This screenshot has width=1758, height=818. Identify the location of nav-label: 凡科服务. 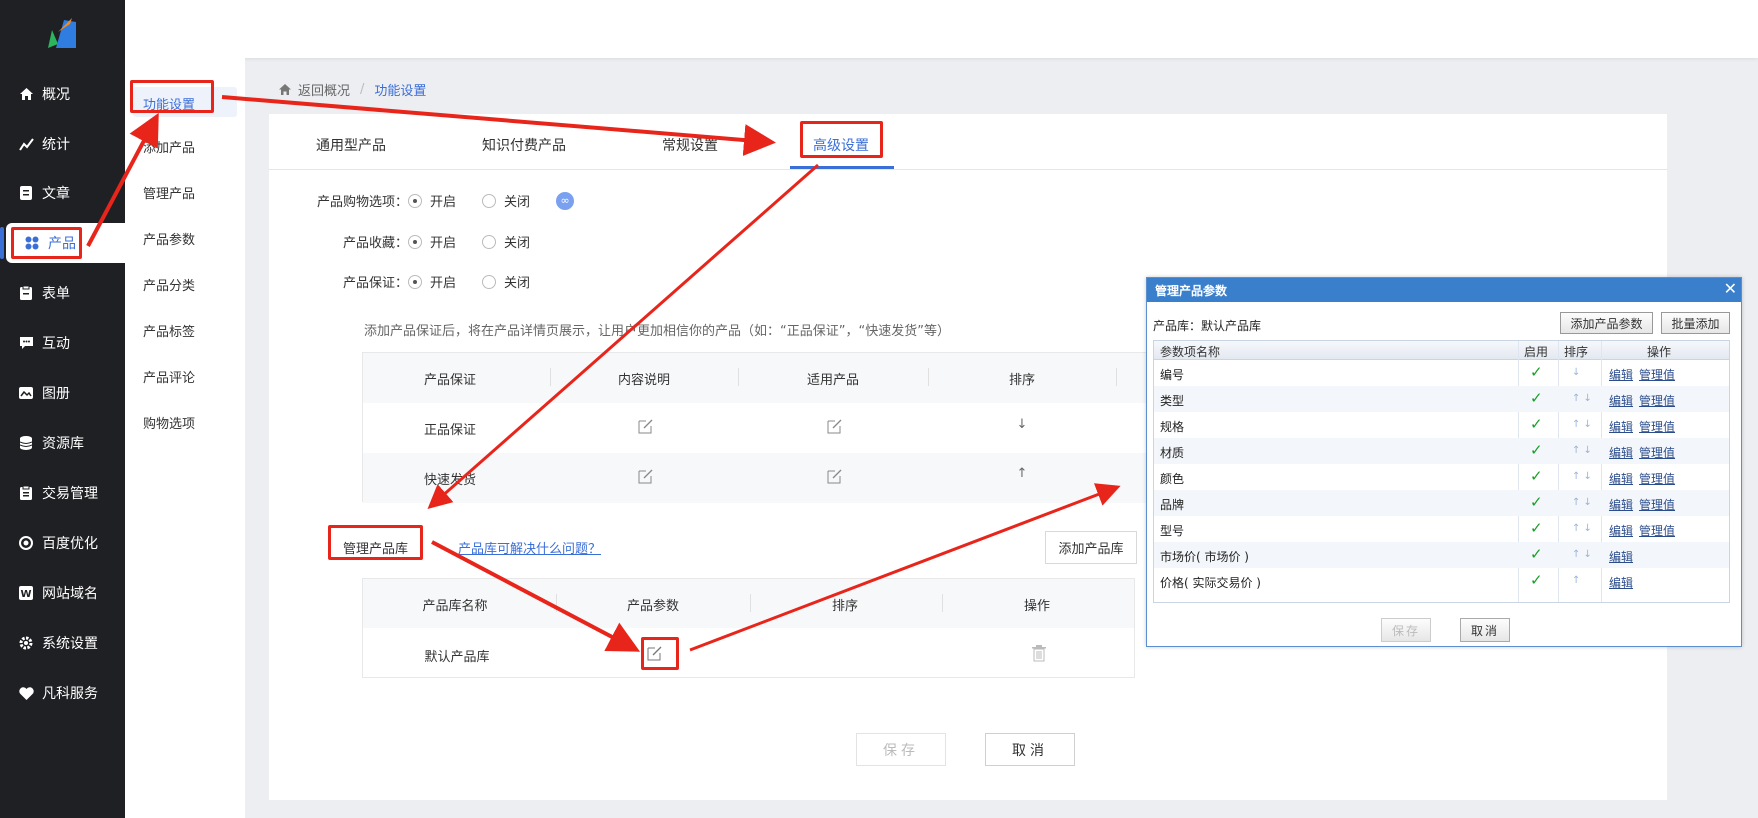
(70, 694).